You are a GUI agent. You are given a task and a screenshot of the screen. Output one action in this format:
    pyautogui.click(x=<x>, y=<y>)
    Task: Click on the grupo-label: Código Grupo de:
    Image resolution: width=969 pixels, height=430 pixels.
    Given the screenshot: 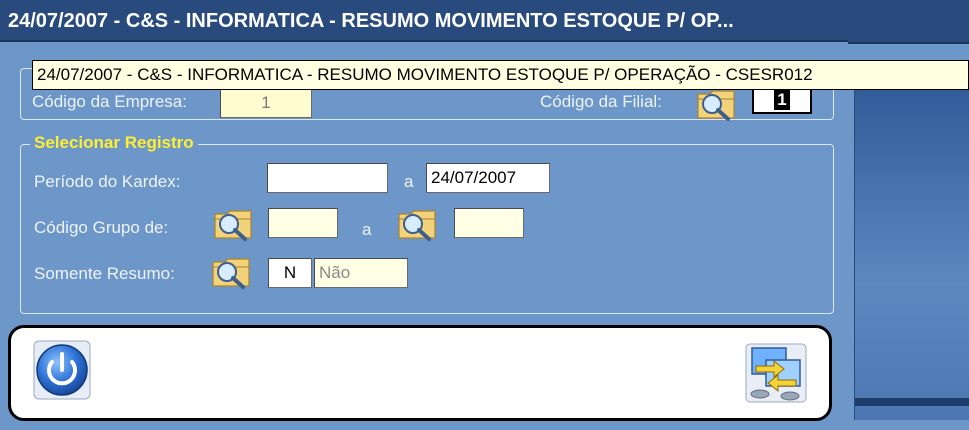 What is the action you would take?
    pyautogui.click(x=101, y=227)
    